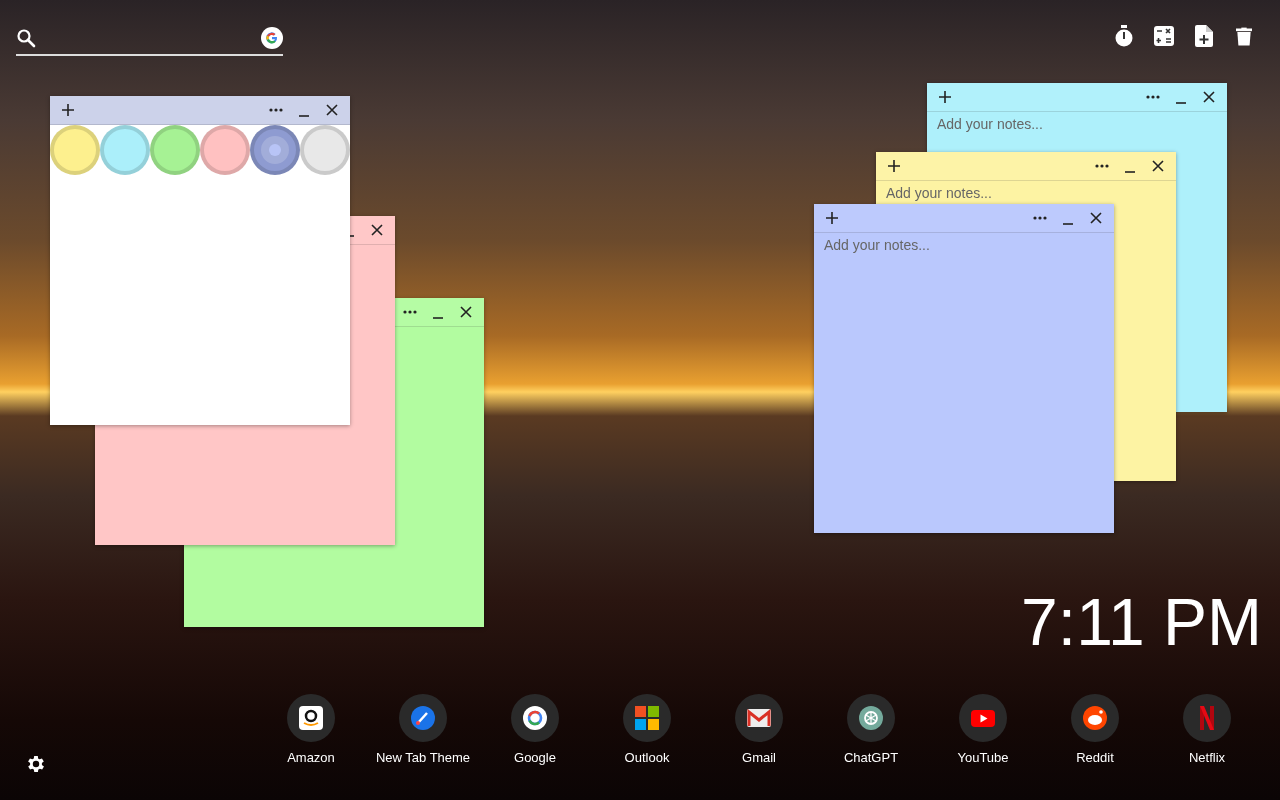 Image resolution: width=1280 pixels, height=800 pixels. Describe the element at coordinates (871, 718) in the screenshot. I see `knot-logo-icon` at that location.